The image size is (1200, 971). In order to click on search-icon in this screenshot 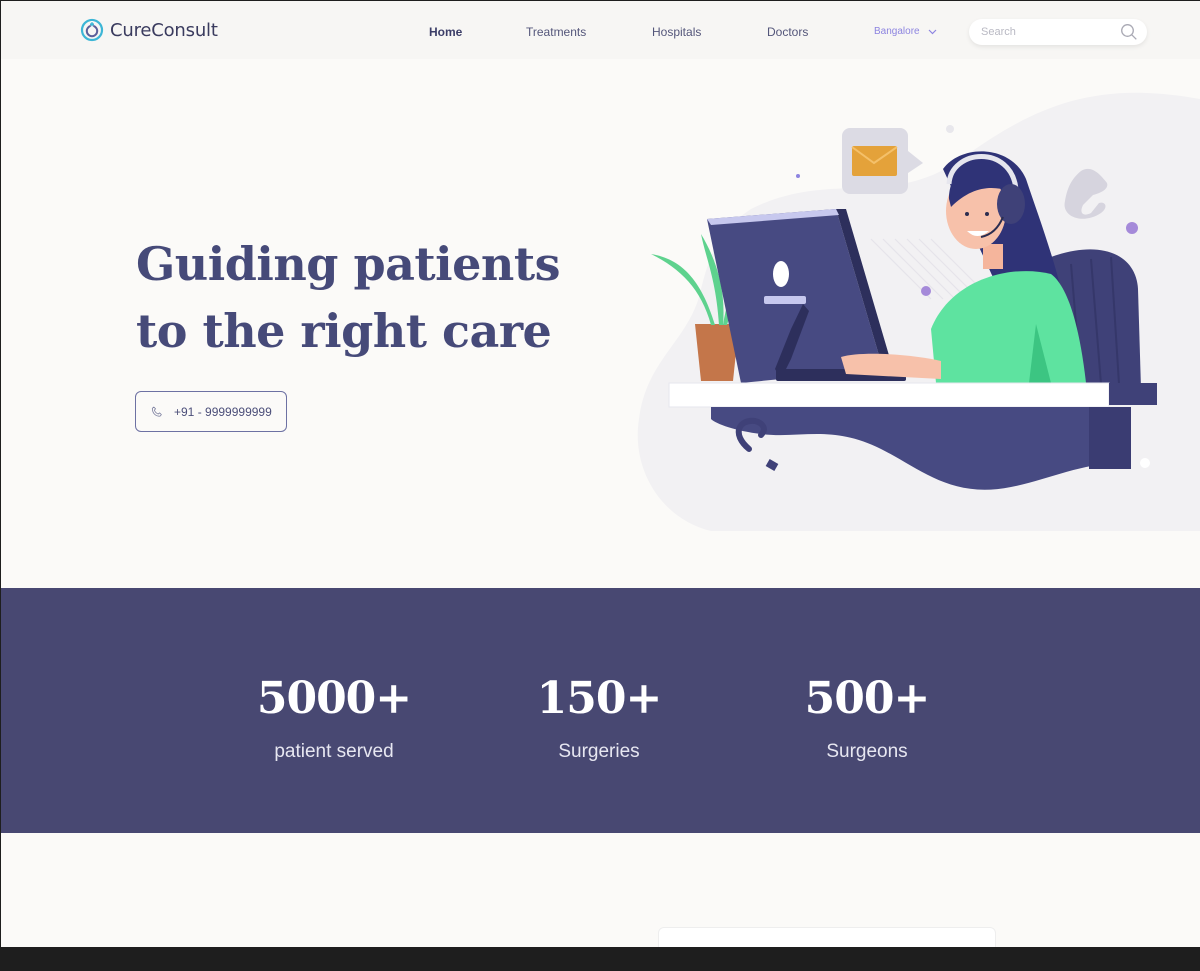, I will do `click(1129, 32)`.